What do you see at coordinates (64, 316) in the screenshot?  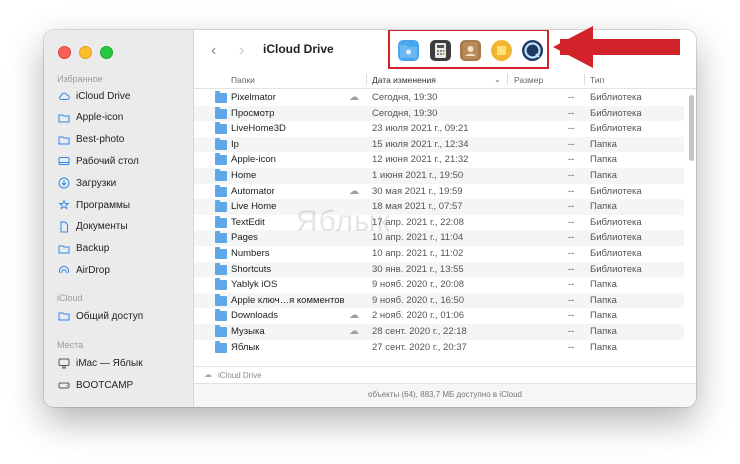 I see `shared-folder-icon` at bounding box center [64, 316].